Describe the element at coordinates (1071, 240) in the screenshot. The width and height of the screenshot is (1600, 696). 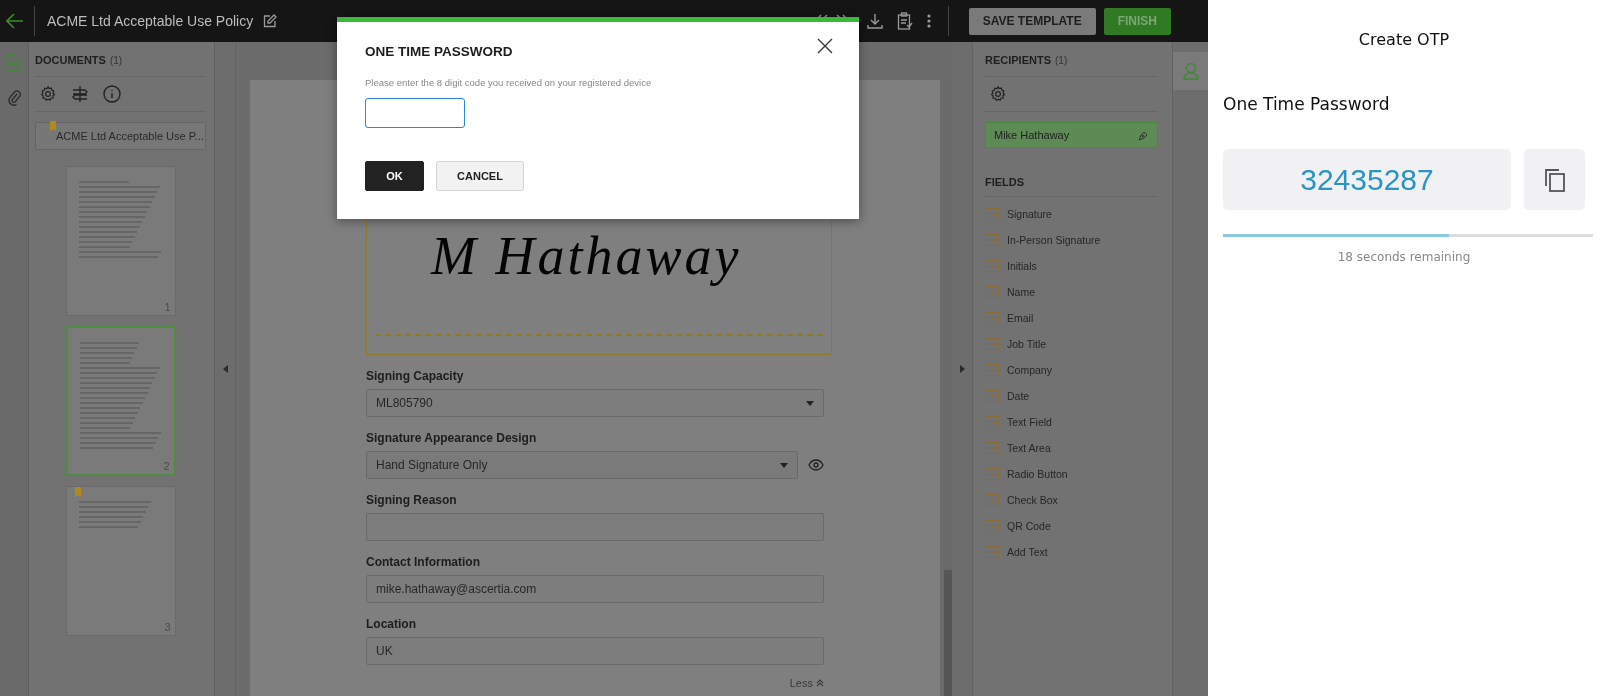
I see `field-type-item: In-Person Signature` at that location.